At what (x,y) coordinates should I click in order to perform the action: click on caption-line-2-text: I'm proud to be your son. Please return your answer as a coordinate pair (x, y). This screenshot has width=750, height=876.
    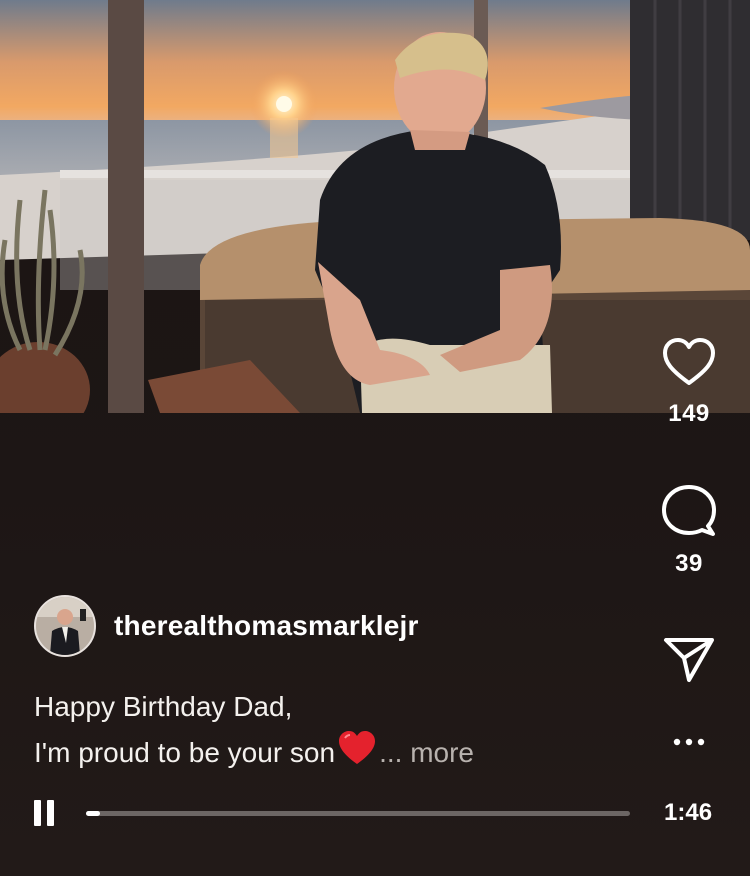
    Looking at the image, I should click on (185, 752).